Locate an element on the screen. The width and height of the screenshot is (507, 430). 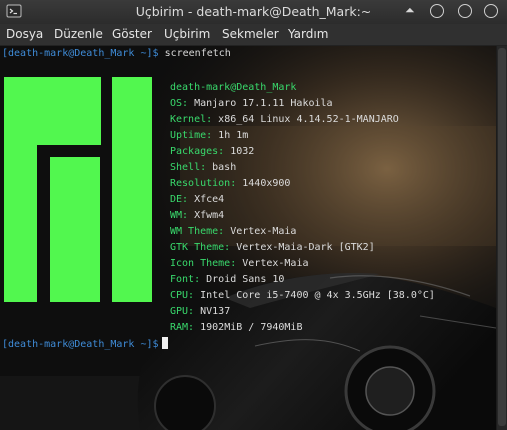
menu-yardim: Yardım is located at coordinates (308, 34).